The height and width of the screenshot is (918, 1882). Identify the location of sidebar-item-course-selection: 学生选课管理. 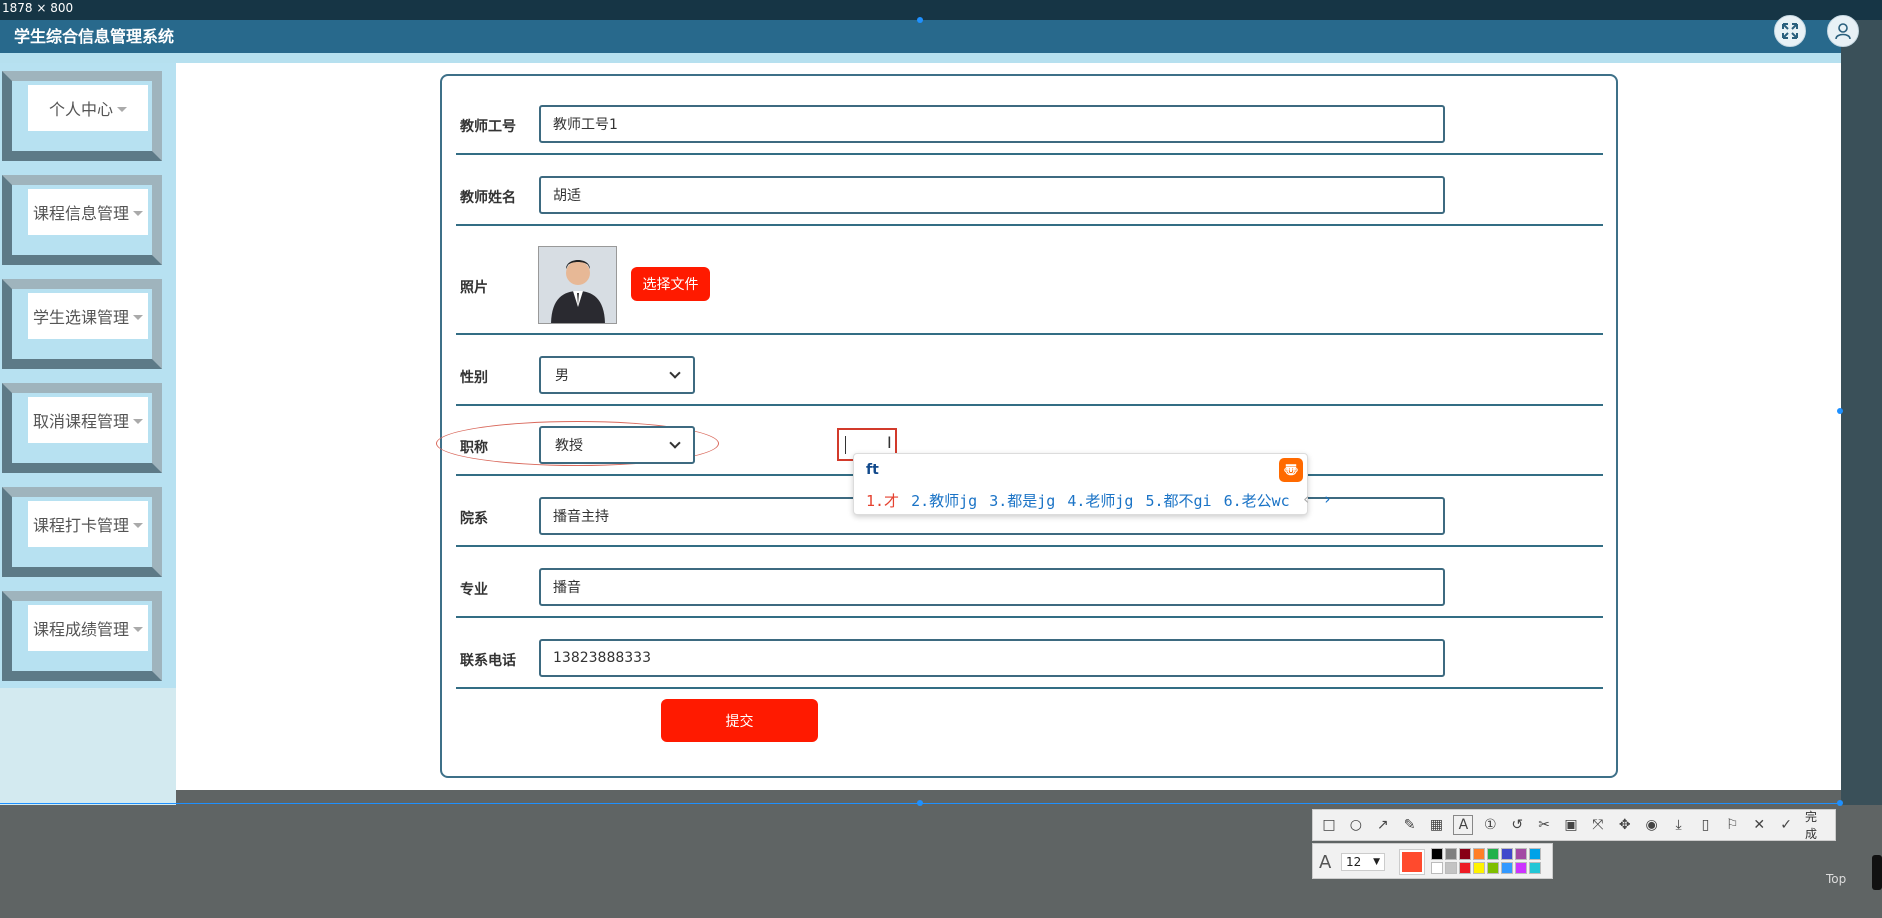
(82, 324).